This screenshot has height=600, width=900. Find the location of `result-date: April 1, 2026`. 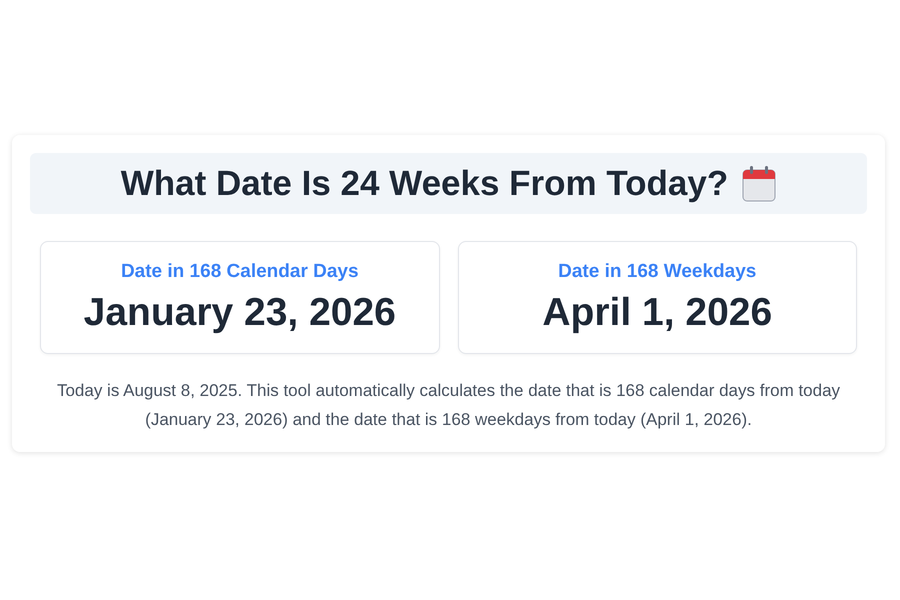

result-date: April 1, 2026 is located at coordinates (657, 312).